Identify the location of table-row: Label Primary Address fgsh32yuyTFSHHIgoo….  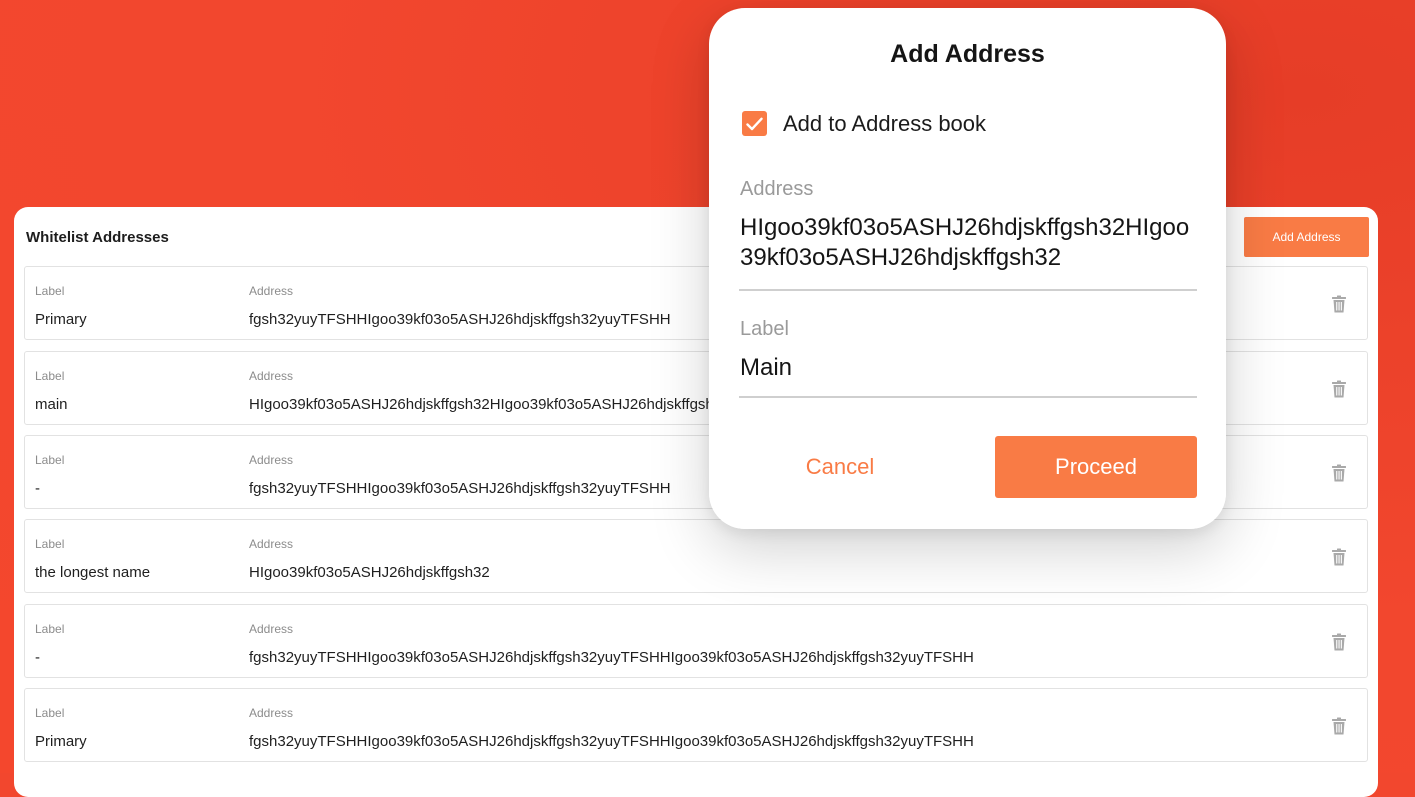
(696, 725).